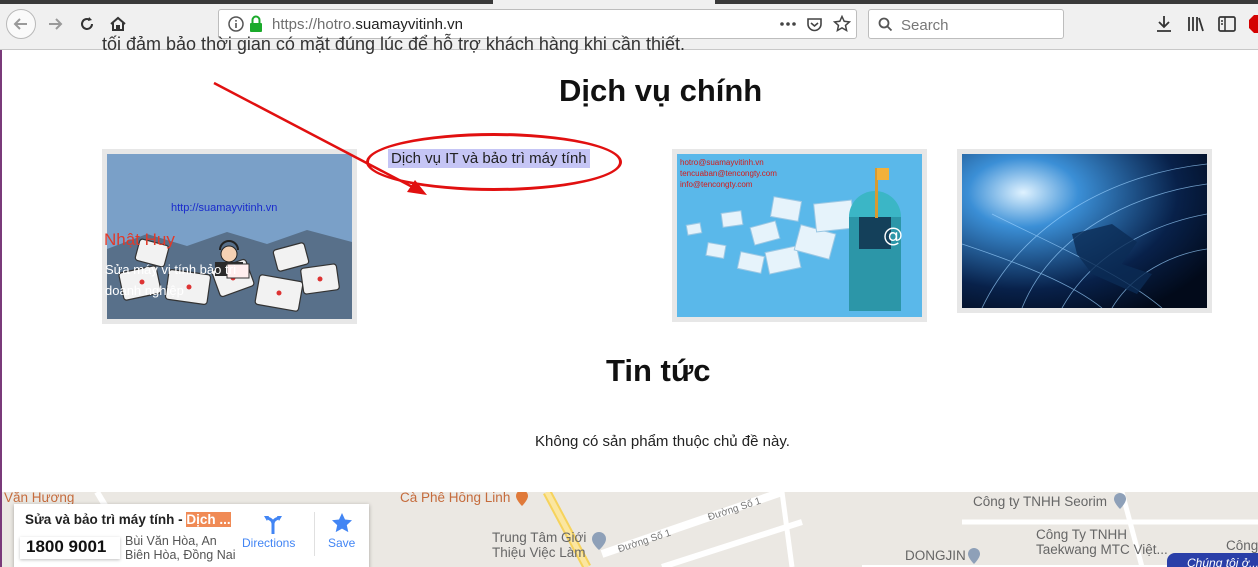 The image size is (1258, 567). I want to click on search-icon, so click(885, 24).